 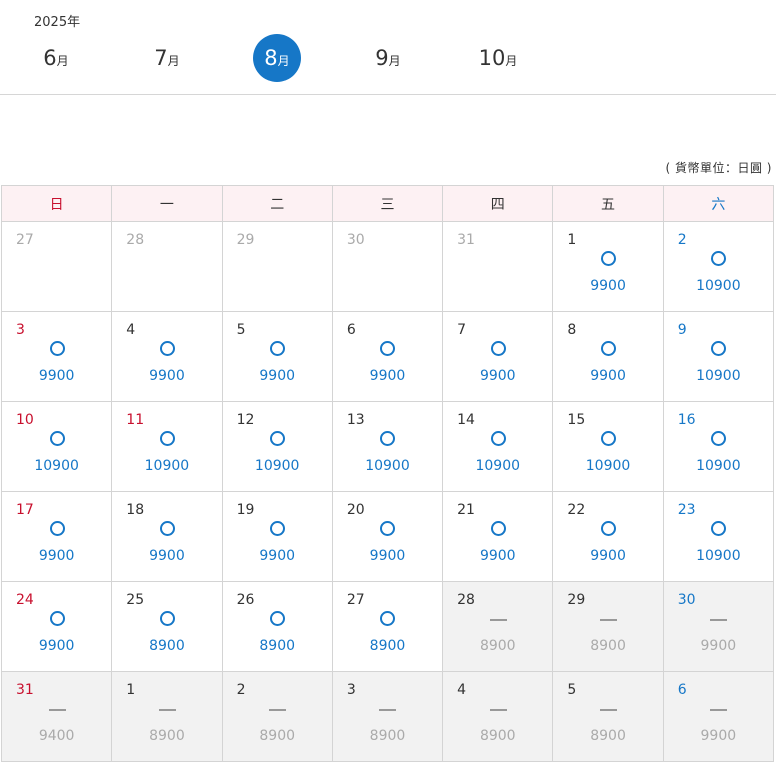 What do you see at coordinates (608, 266) in the screenshot?
I see `calendar-day-cell: 1 9900` at bounding box center [608, 266].